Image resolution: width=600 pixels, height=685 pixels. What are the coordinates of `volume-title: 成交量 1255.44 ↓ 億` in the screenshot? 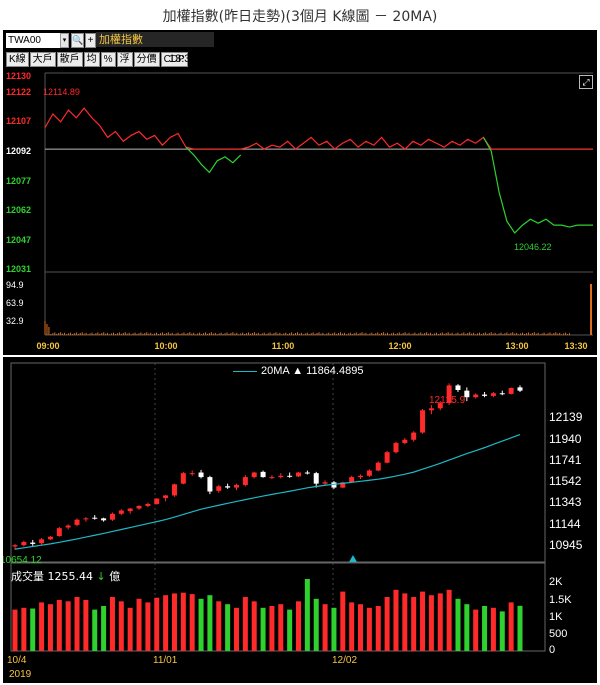 It's located at (65, 576).